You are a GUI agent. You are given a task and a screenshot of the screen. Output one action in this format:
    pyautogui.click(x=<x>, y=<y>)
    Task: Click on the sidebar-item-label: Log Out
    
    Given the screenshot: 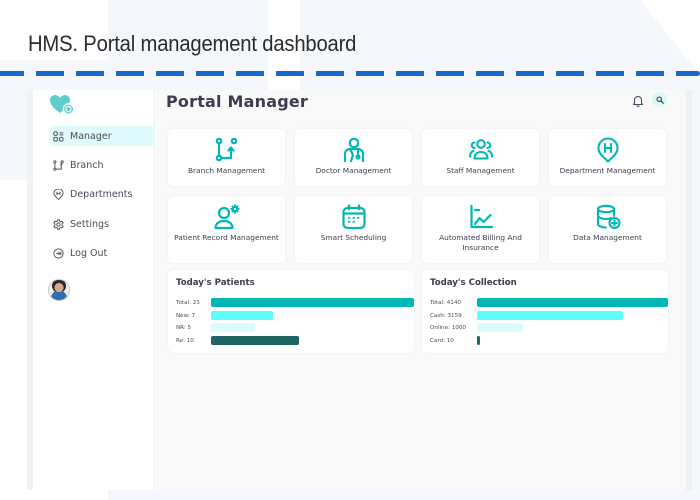 What is the action you would take?
    pyautogui.click(x=89, y=253)
    